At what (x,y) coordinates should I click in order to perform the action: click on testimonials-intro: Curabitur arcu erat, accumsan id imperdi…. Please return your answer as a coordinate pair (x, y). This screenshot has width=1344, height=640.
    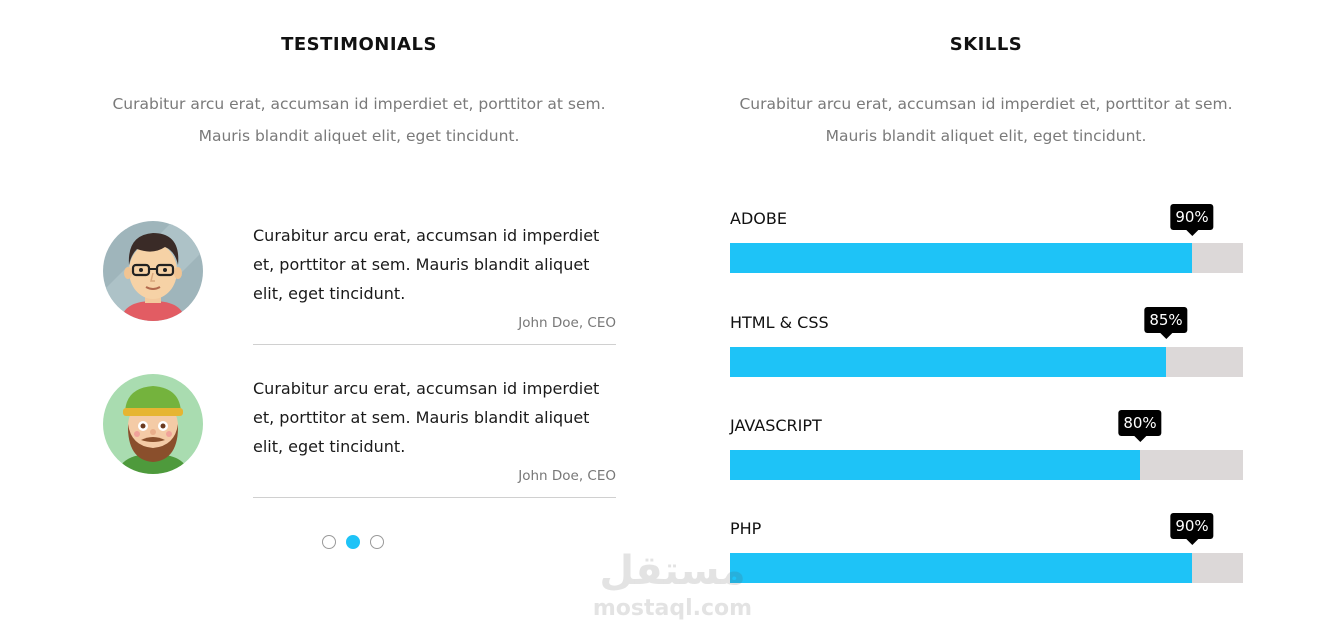
    Looking at the image, I should click on (359, 120).